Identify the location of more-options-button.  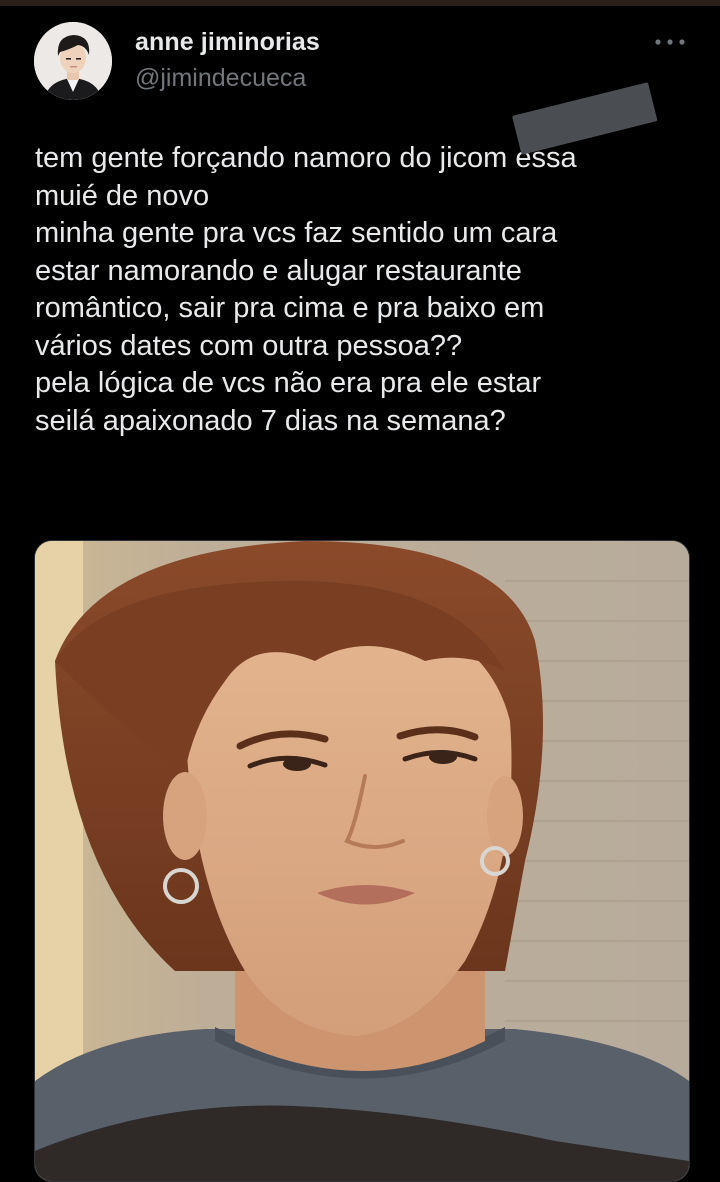
(670, 42).